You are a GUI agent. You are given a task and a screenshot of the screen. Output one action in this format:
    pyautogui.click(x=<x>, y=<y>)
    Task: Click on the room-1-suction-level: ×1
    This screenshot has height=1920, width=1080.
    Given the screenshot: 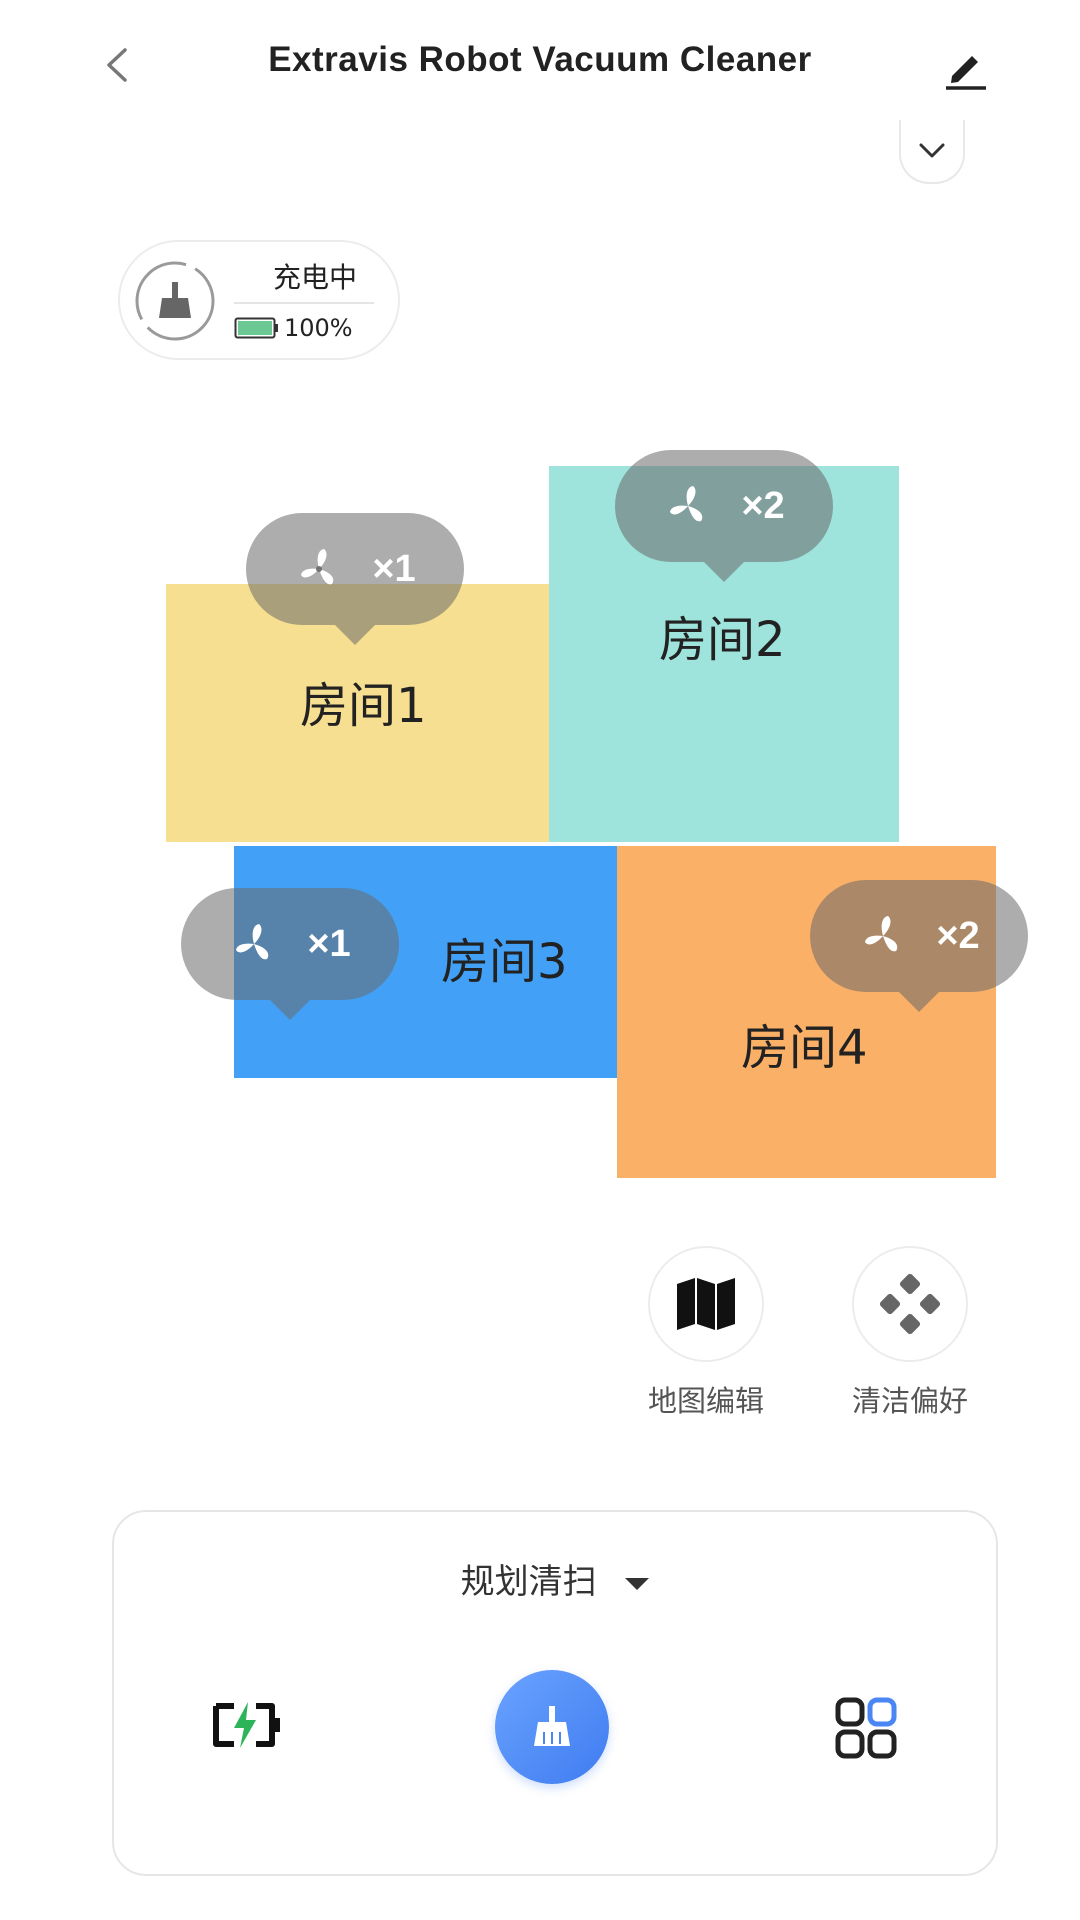 What is the action you would take?
    pyautogui.click(x=394, y=568)
    